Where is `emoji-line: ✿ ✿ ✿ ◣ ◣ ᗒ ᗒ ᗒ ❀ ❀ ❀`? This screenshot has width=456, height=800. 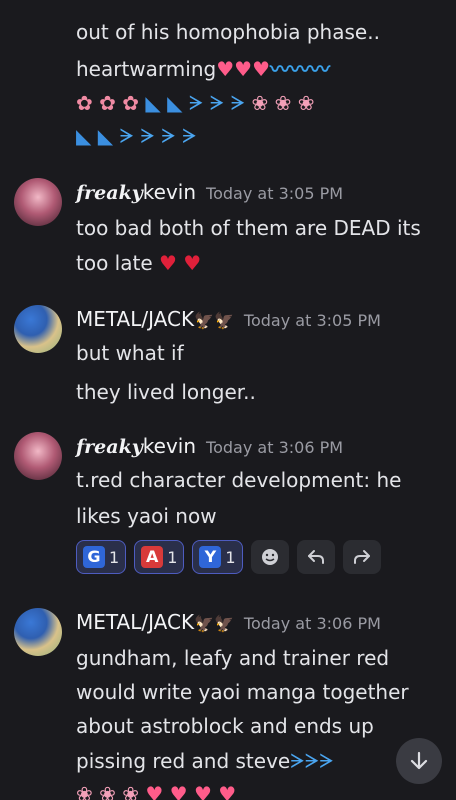 emoji-line: ✿ ✿ ✿ ◣ ◣ ᗒ ᗒ ᗒ ❀ ❀ ❀ is located at coordinates (195, 103).